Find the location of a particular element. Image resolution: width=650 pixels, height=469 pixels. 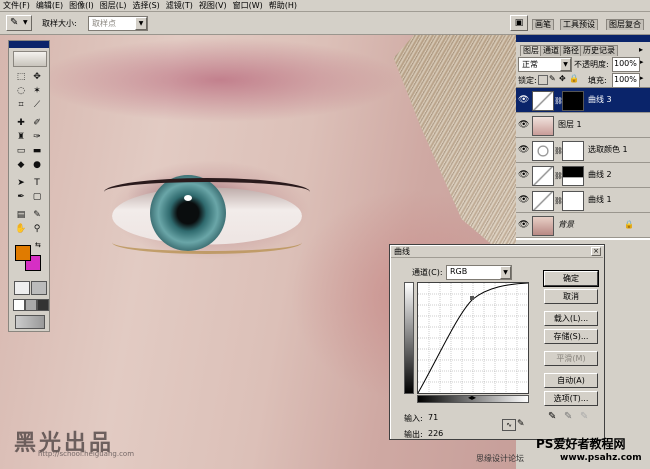

menu-view: 视图(V) is located at coordinates (213, 5).